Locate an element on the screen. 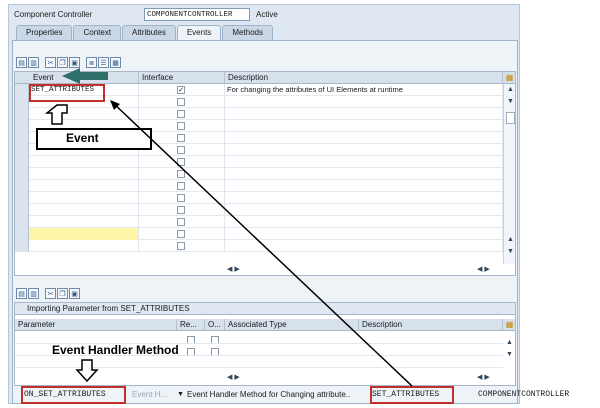 The width and height of the screenshot is (600, 408). events-vscroll: ▲ ▼ ▲ ▼ is located at coordinates (509, 174).